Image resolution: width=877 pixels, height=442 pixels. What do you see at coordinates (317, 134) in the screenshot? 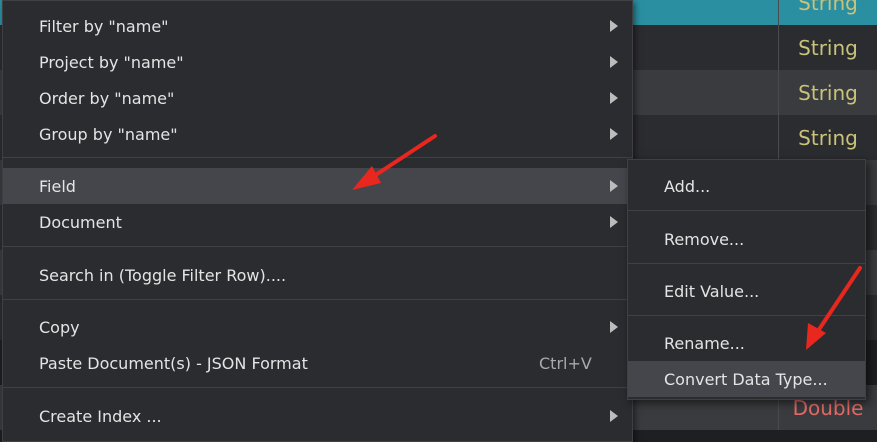
I see `menu-item-group-by-name: Group by "name"` at bounding box center [317, 134].